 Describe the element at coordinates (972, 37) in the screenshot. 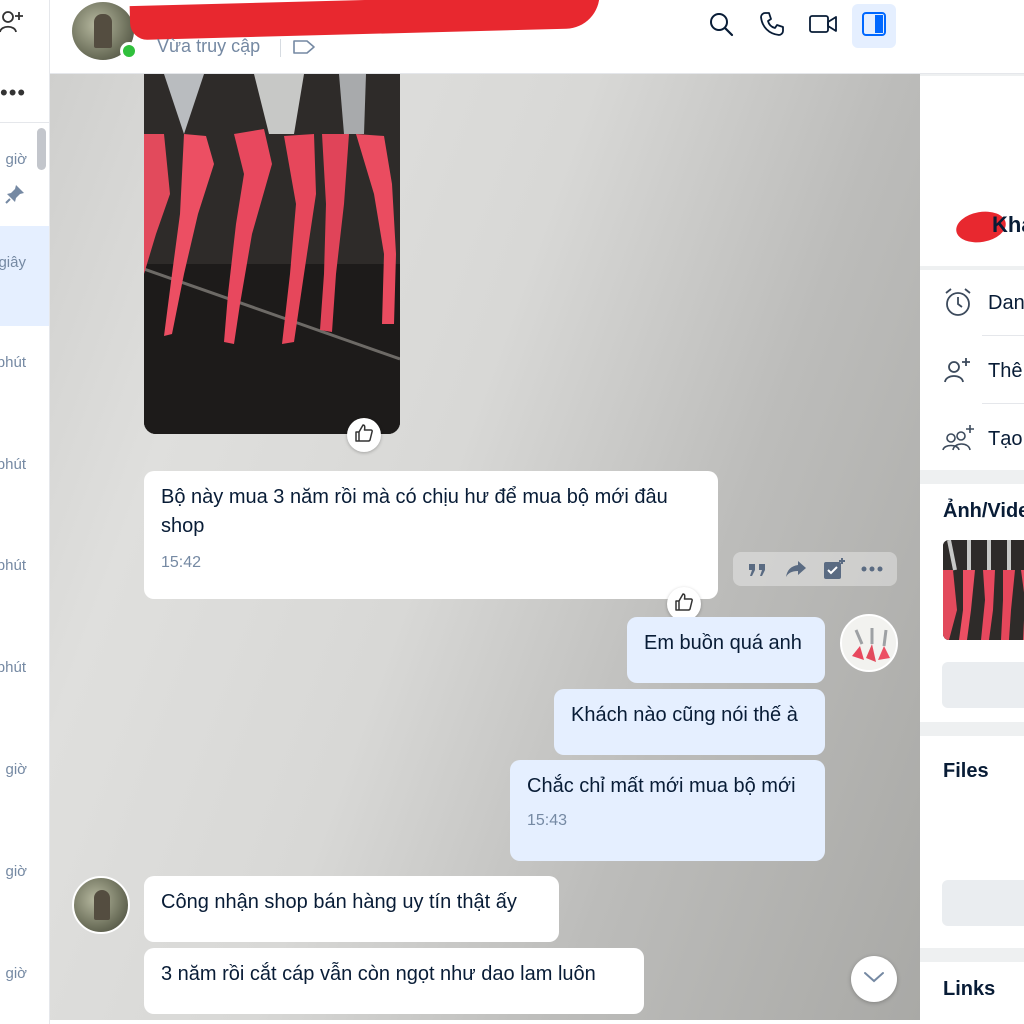

I see `info-panel-header` at that location.